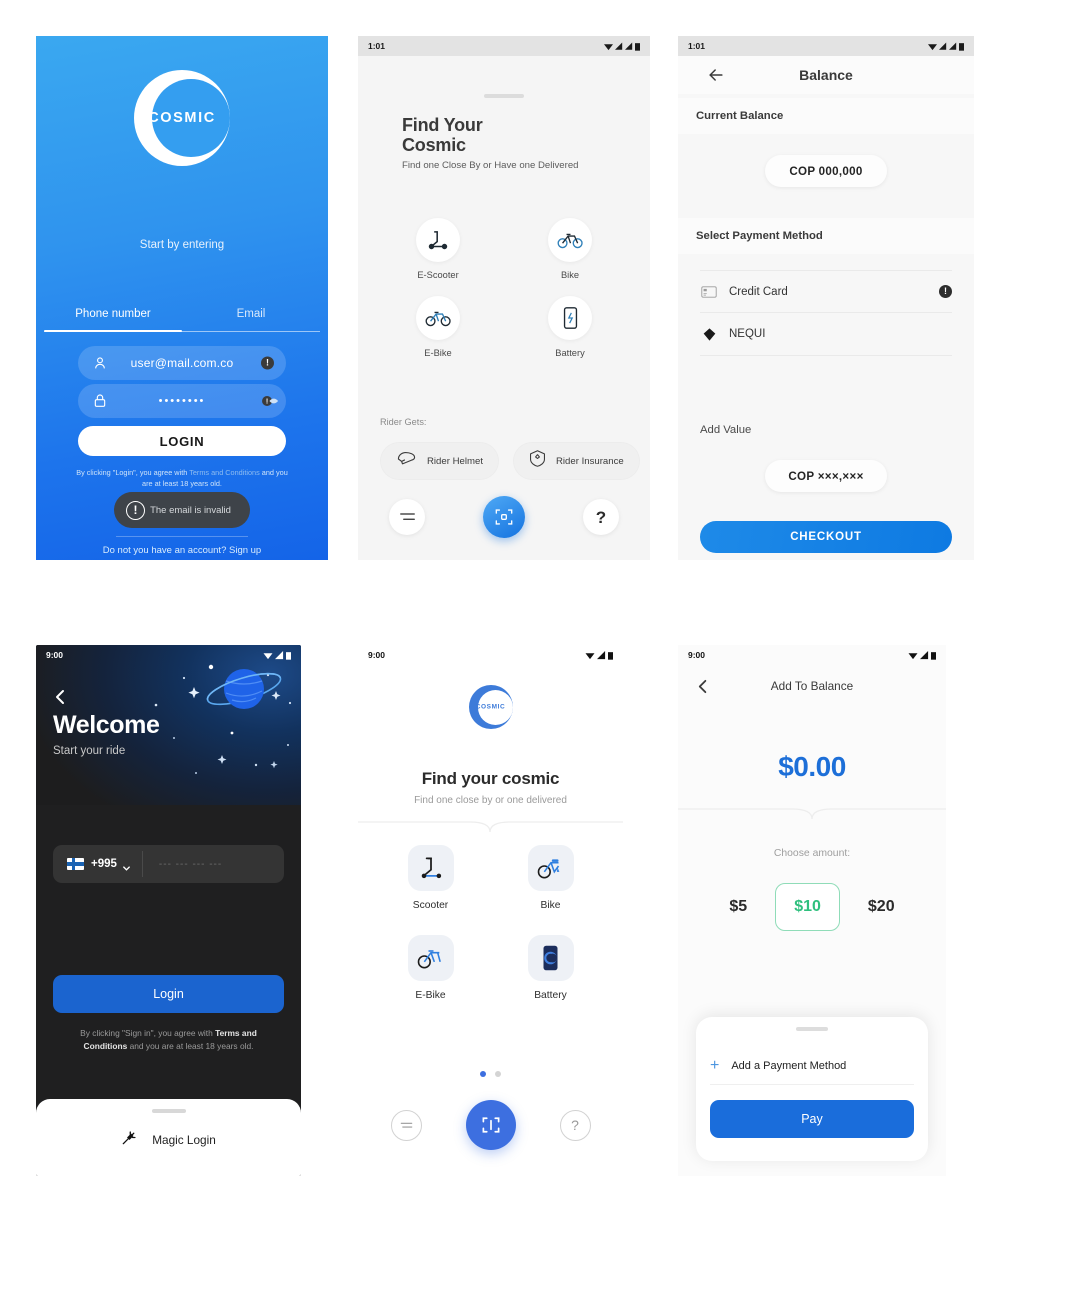 The image size is (1080, 1306). What do you see at coordinates (504, 296) in the screenshot?
I see `vehicle-grid: E-Scooter Bike E-Bike Battery` at bounding box center [504, 296].